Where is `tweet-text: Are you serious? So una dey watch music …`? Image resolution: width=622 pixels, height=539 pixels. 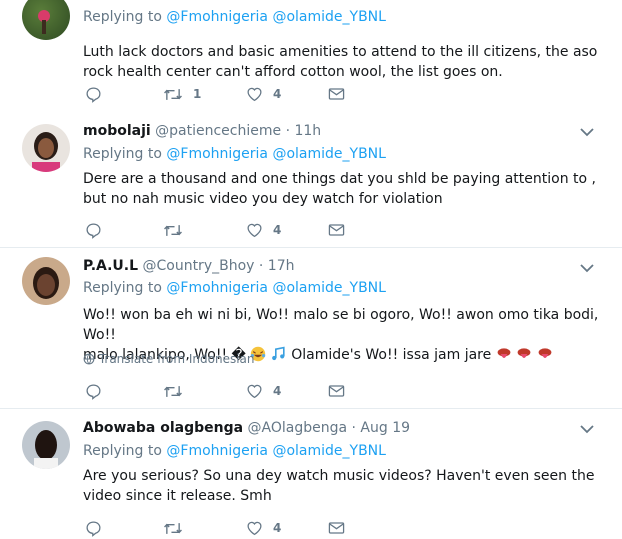
tweet-text: Are you serious? So una dey watch music … is located at coordinates (339, 486).